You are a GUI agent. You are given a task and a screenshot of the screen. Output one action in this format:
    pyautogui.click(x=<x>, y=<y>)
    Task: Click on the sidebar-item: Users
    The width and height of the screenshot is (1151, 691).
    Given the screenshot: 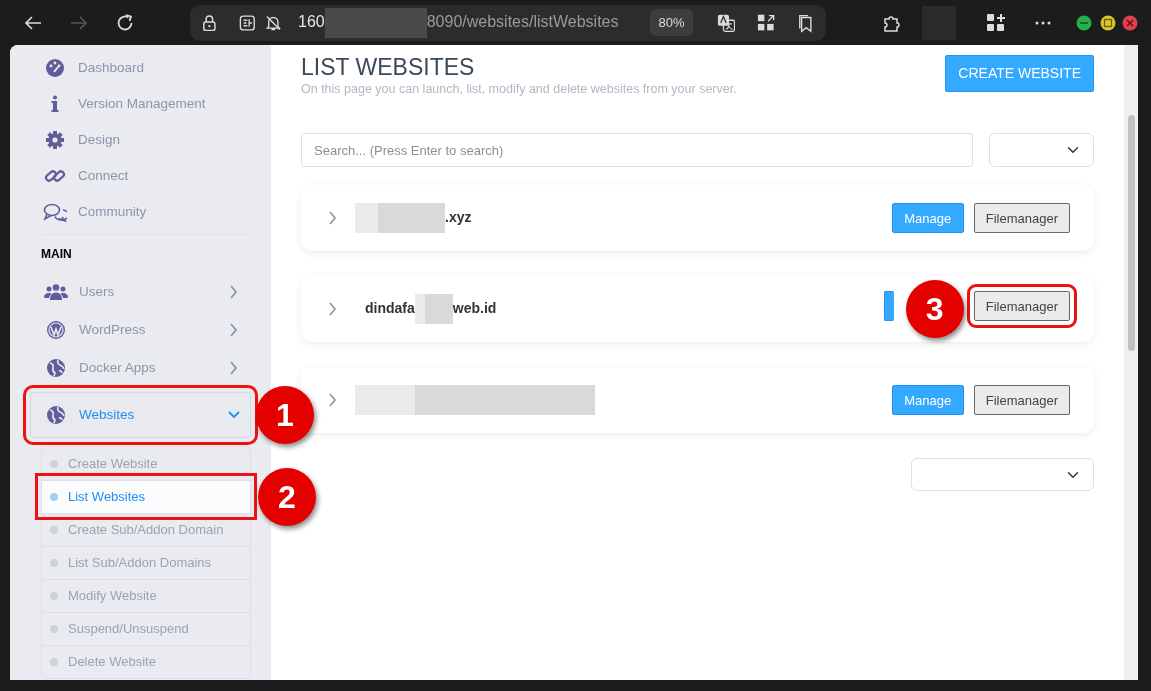 What is the action you would take?
    pyautogui.click(x=140, y=292)
    